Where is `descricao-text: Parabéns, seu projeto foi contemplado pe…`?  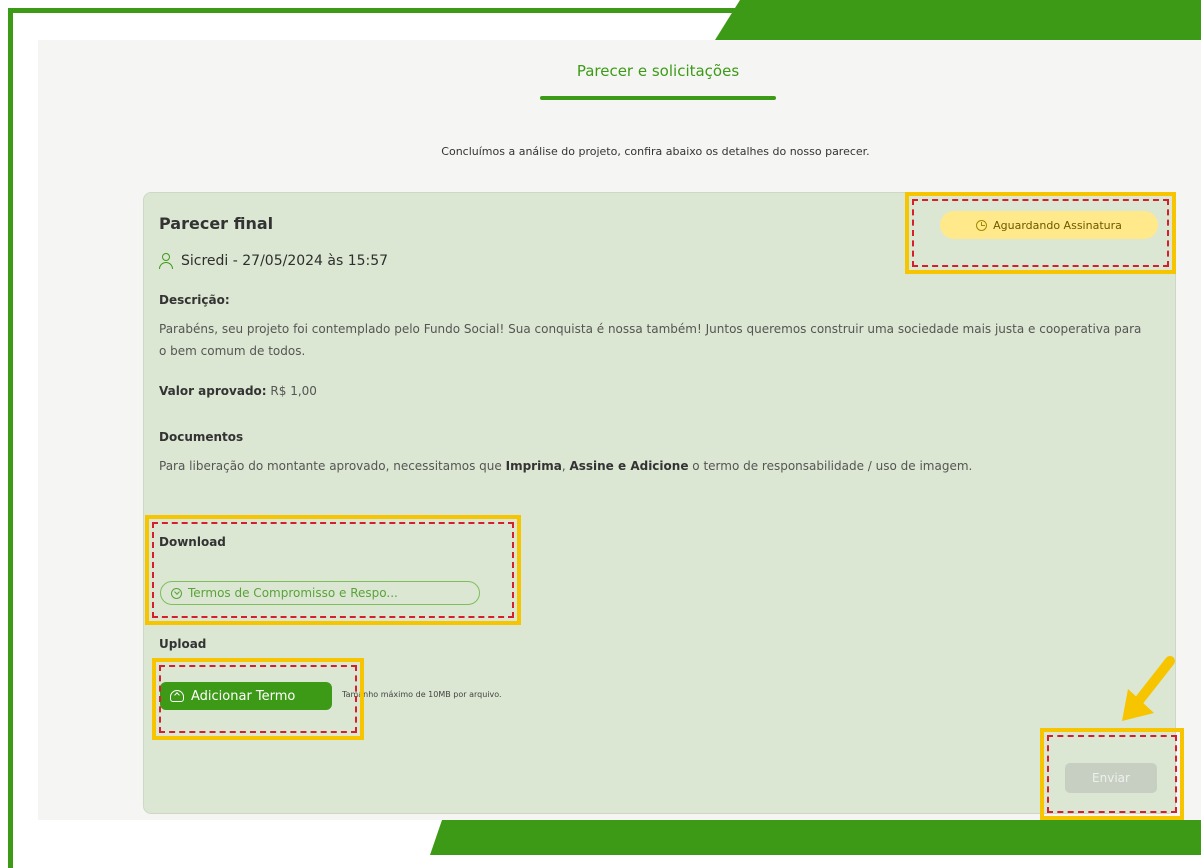 descricao-text: Parabéns, seu projeto foi contemplado pe… is located at coordinates (650, 340).